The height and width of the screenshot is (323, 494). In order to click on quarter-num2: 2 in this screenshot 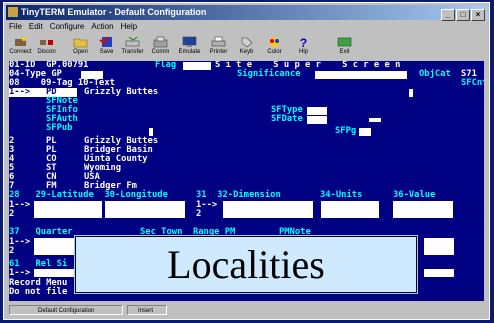, I will do `click(12, 251)`.